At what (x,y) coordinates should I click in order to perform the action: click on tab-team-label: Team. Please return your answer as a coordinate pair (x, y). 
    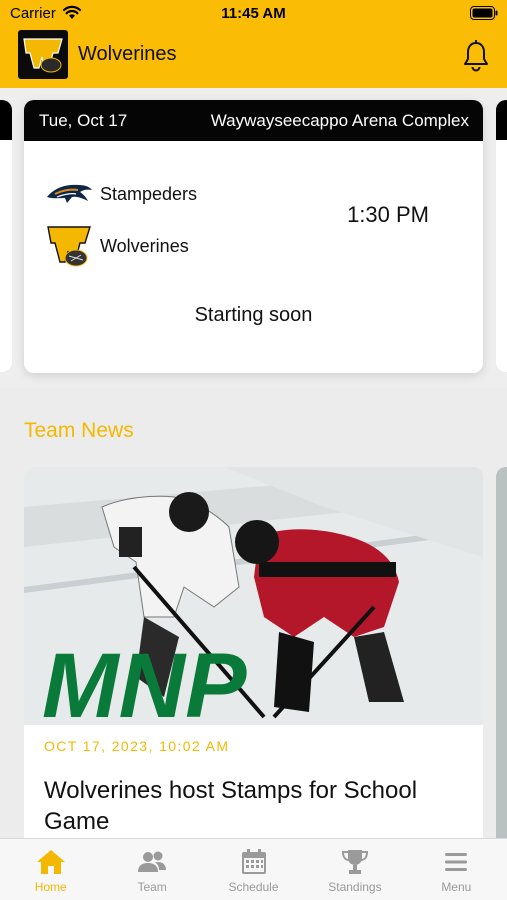
    Looking at the image, I should click on (152, 887).